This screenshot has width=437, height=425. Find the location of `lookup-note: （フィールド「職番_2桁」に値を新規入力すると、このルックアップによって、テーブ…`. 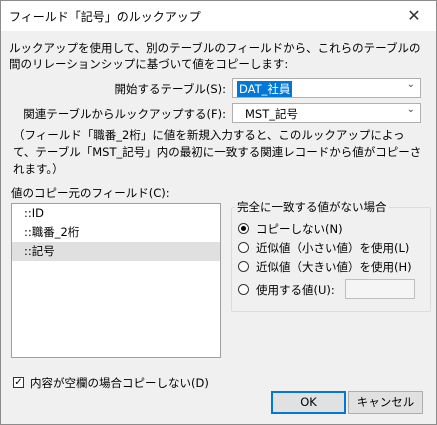

lookup-note: （フィールド「職番_2桁」に値を新規入力すると、このルックアップによって、テーブ… is located at coordinates (217, 152).